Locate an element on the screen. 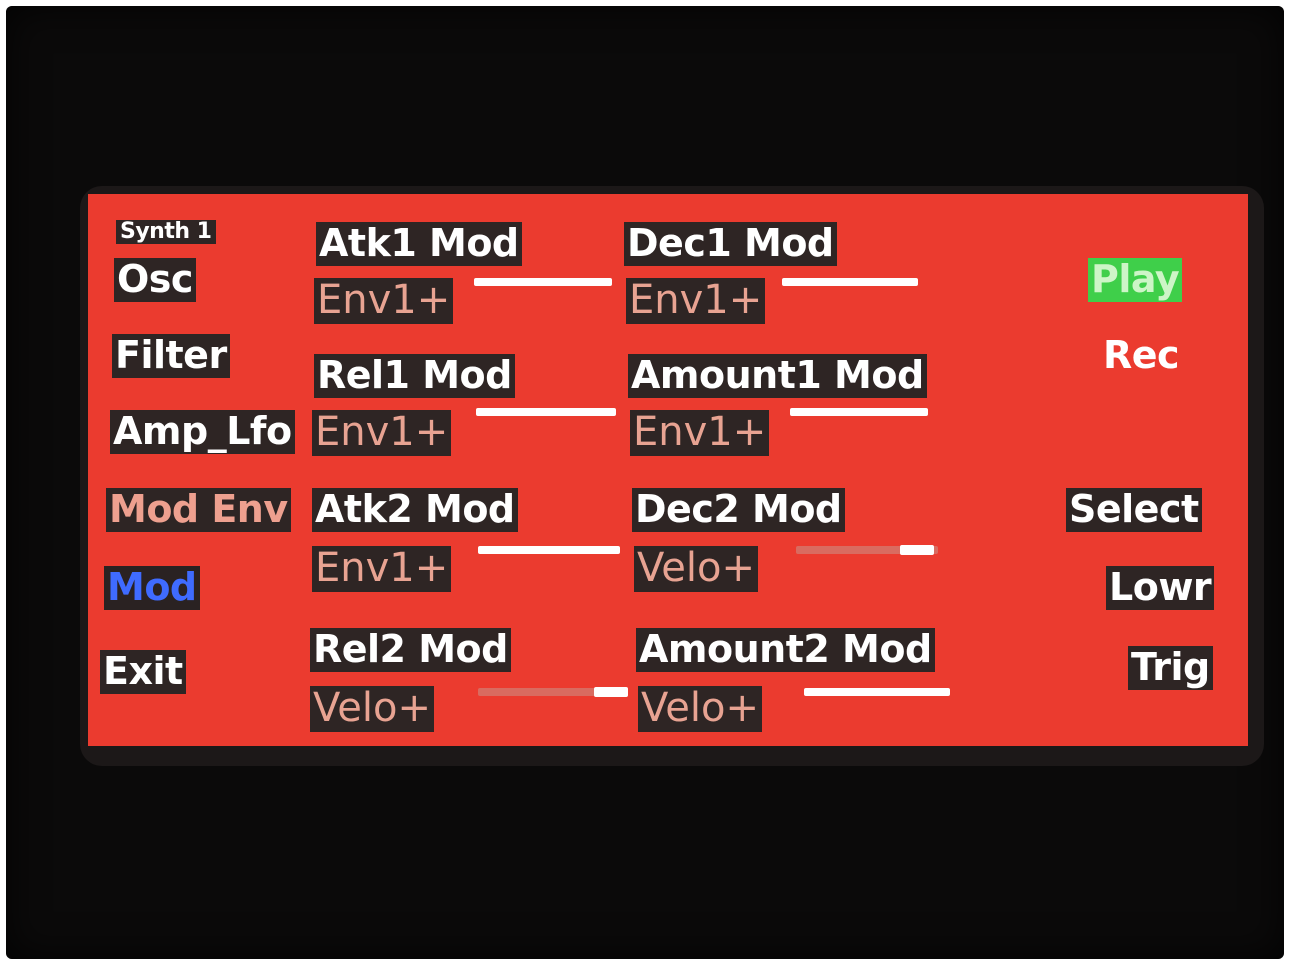  menu-filter: Filter is located at coordinates (171, 356).